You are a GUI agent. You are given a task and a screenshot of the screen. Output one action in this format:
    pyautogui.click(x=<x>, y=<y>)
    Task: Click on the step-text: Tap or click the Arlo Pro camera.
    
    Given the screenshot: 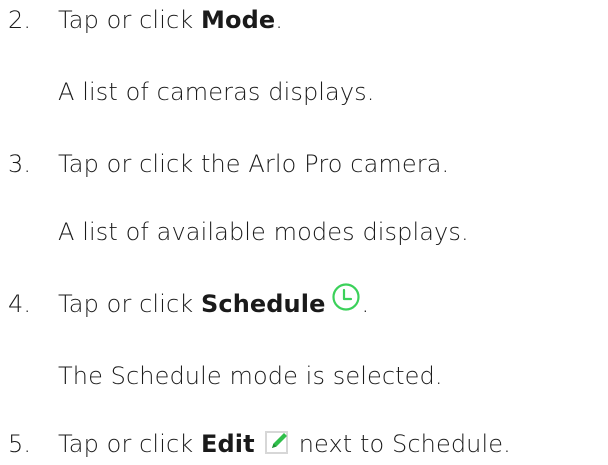 What is the action you would take?
    pyautogui.click(x=254, y=164)
    